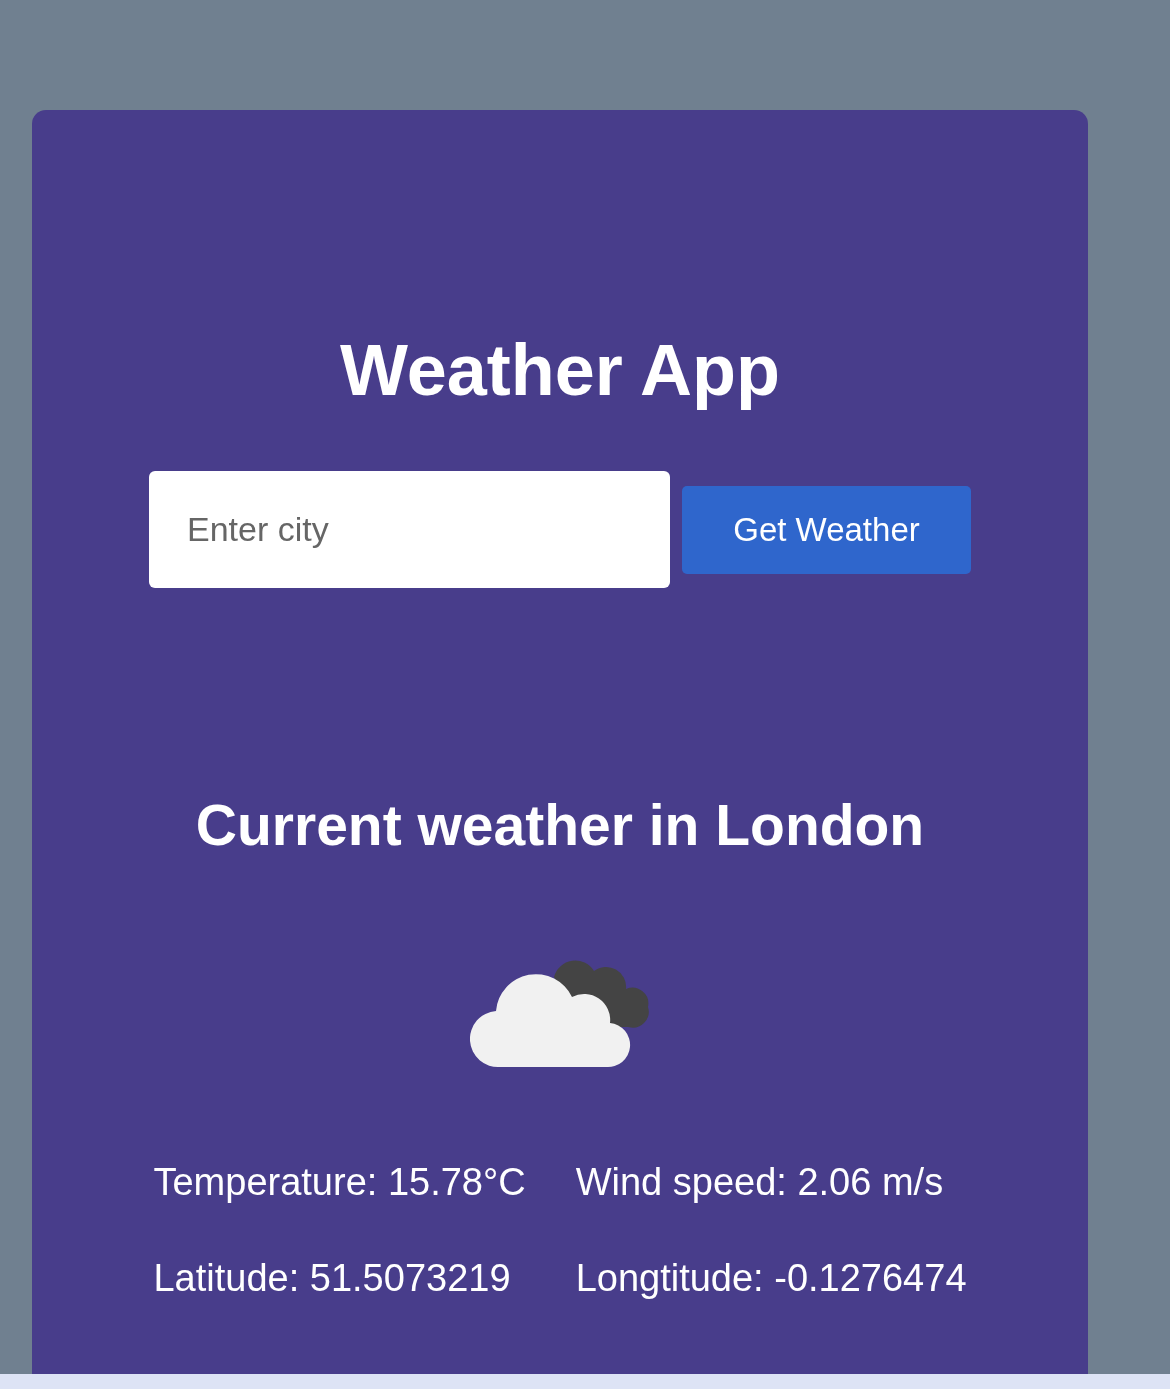 The width and height of the screenshot is (1170, 1389). What do you see at coordinates (760, 1182) in the screenshot?
I see `weather-stat: Wind speed: 2.06 m/s` at bounding box center [760, 1182].